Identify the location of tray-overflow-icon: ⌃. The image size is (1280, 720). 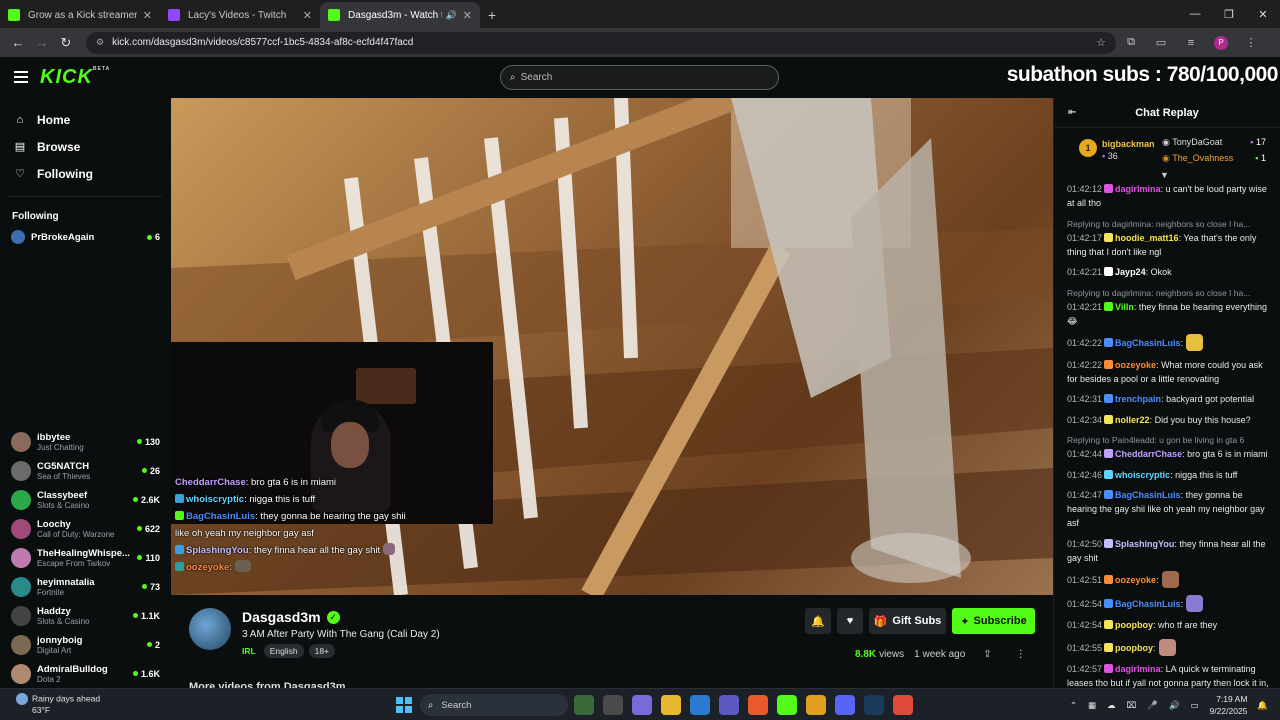
(1073, 705).